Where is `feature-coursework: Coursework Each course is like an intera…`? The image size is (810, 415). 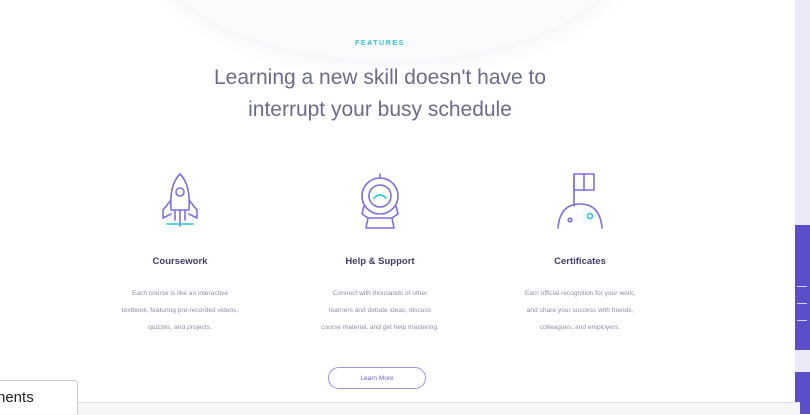 feature-coursework: Coursework Each course is like an intera… is located at coordinates (180, 253).